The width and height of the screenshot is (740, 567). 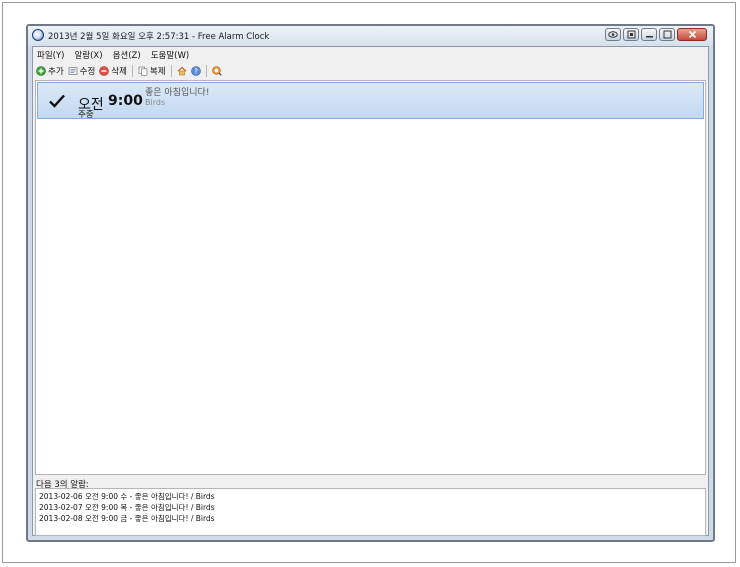 I want to click on copy-label: 복제, so click(x=157, y=71).